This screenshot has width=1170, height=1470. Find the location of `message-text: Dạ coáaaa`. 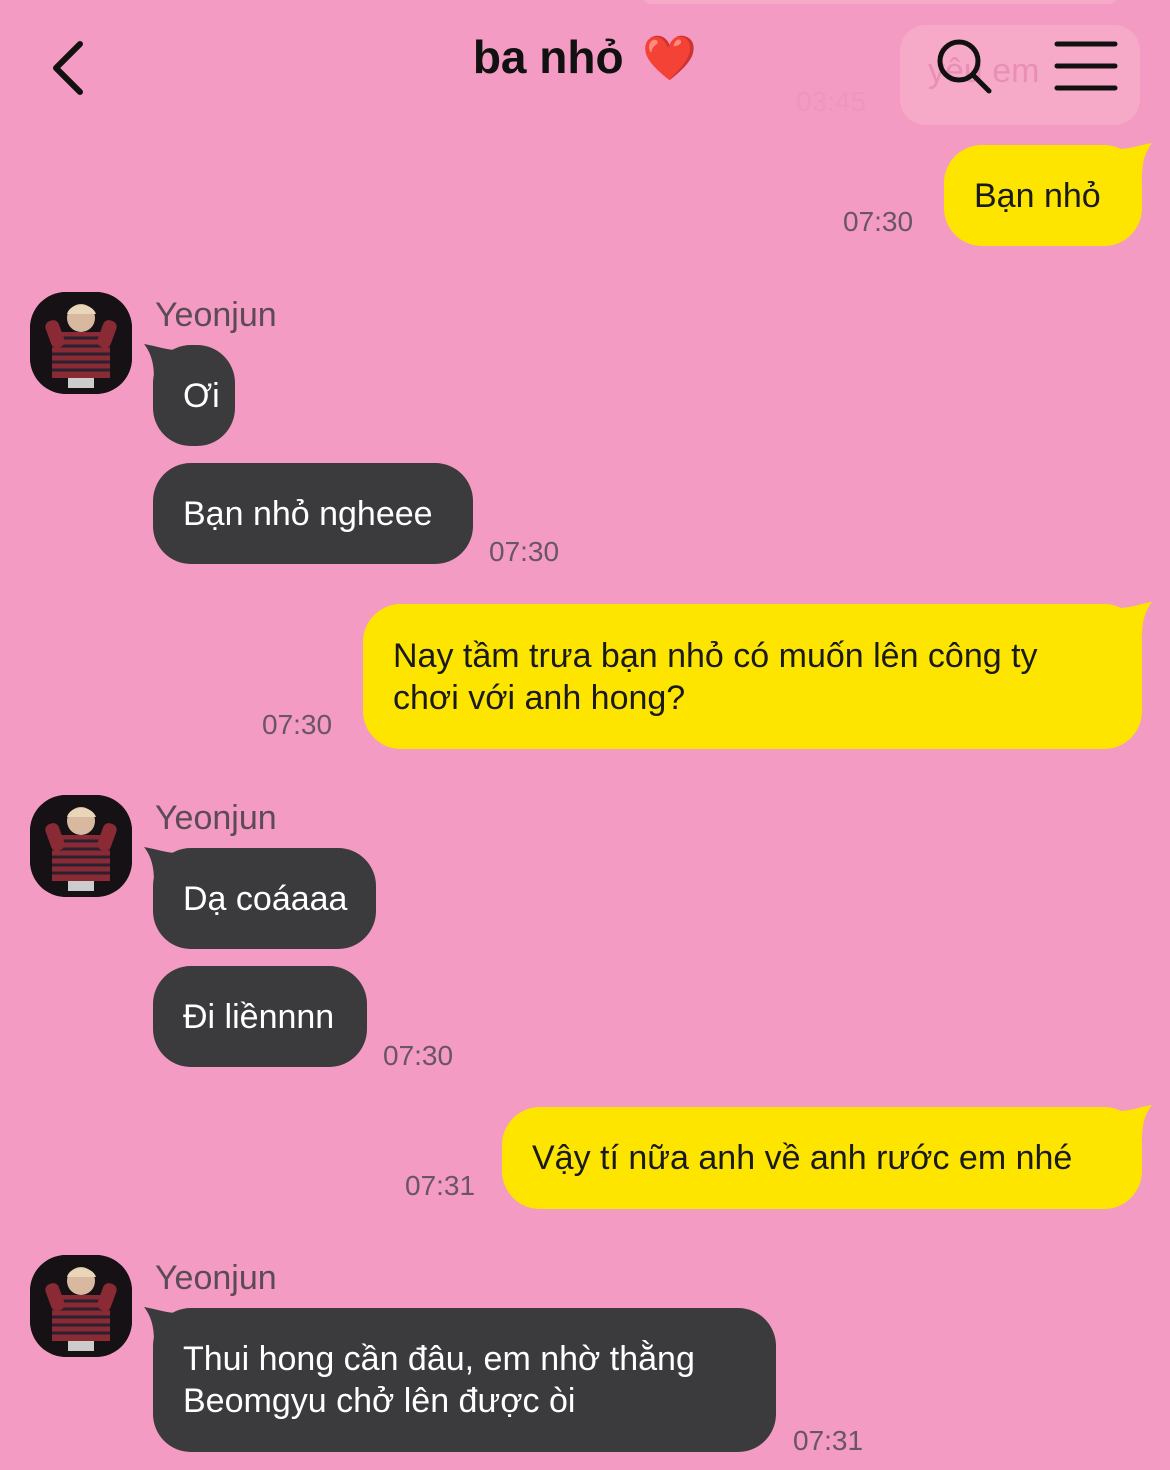

message-text: Dạ coáaaa is located at coordinates (265, 898).